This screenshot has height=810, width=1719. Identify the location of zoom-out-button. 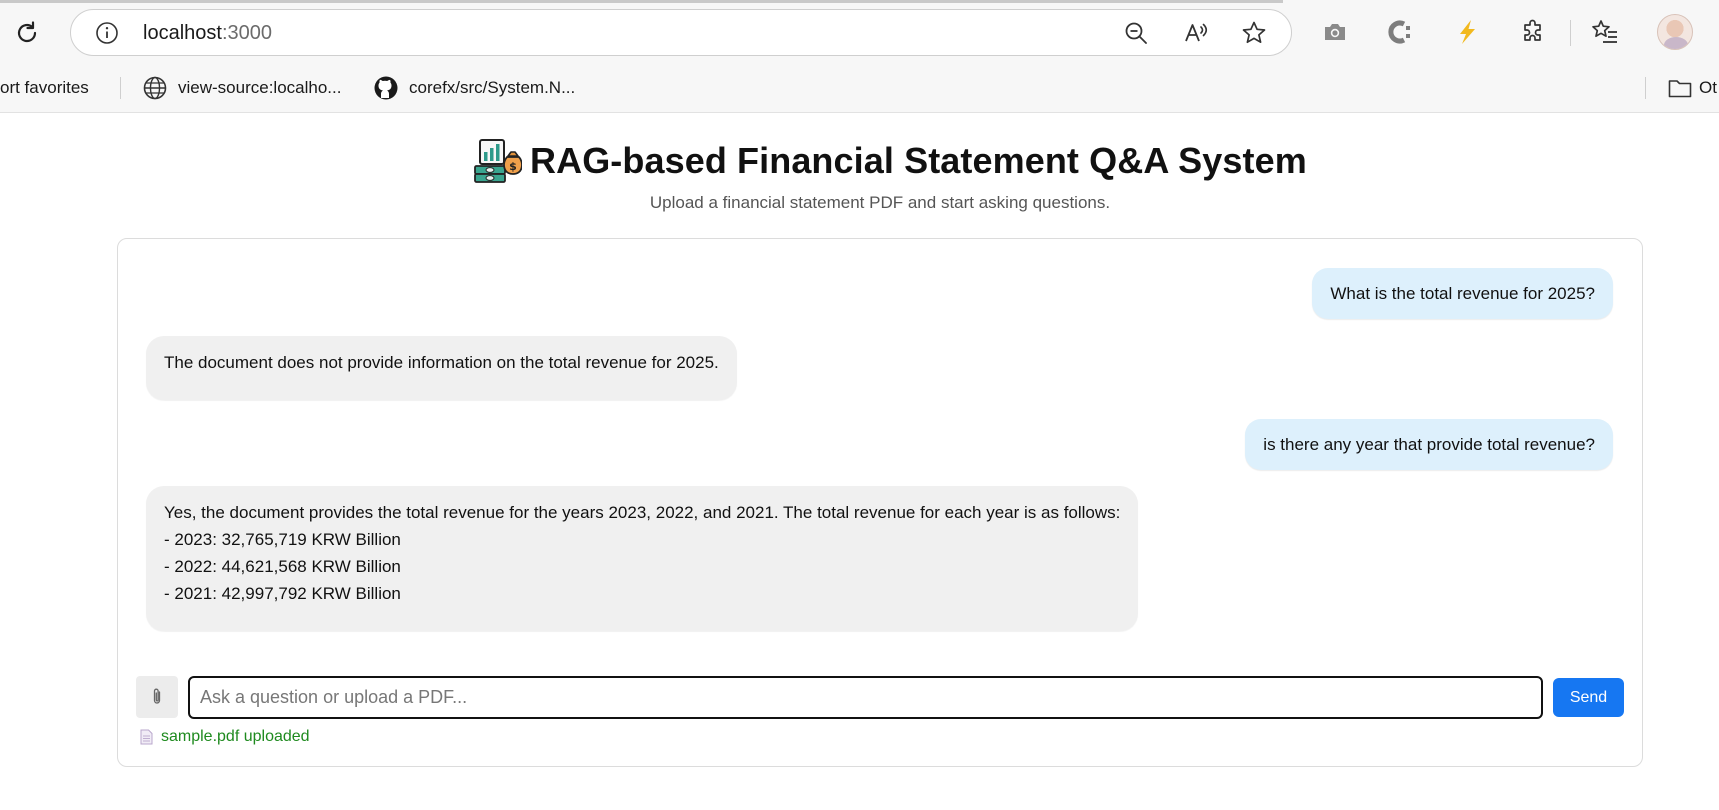
(1136, 33).